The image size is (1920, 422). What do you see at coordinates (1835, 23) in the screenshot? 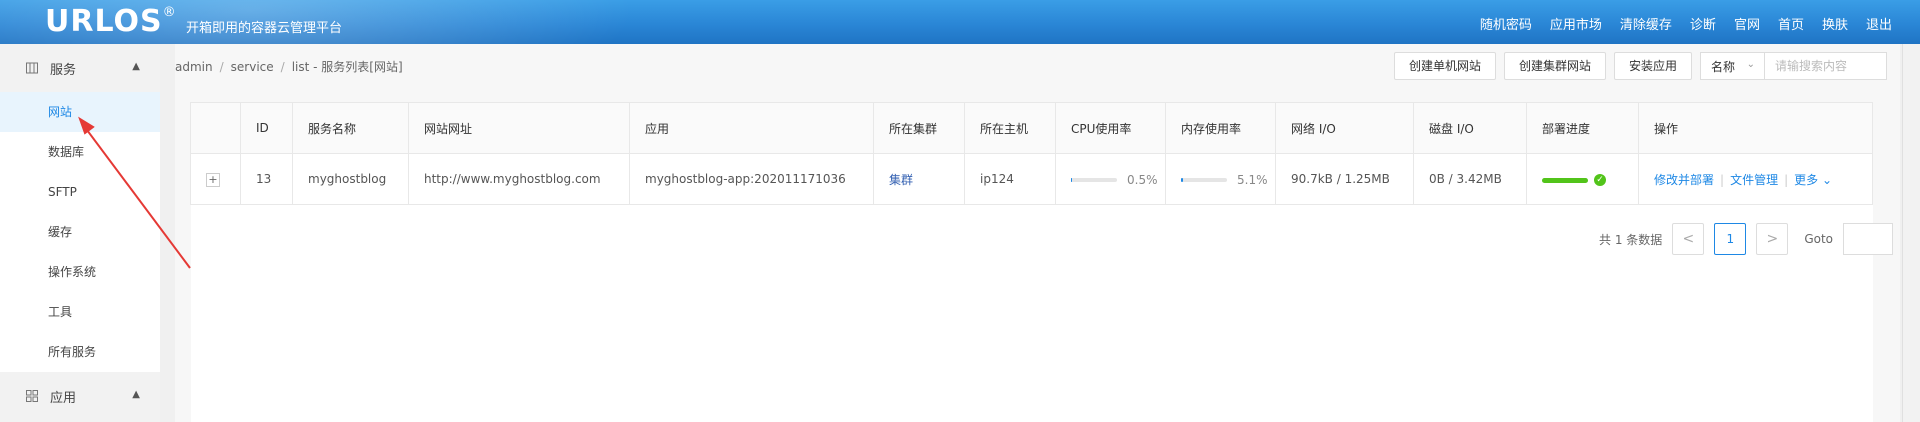
I see `nav-skin: 换肤` at bounding box center [1835, 23].